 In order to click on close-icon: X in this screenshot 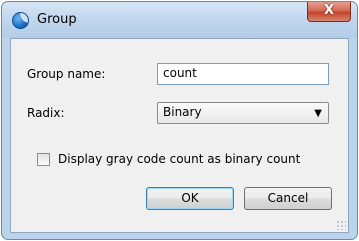, I will do `click(329, 10)`.